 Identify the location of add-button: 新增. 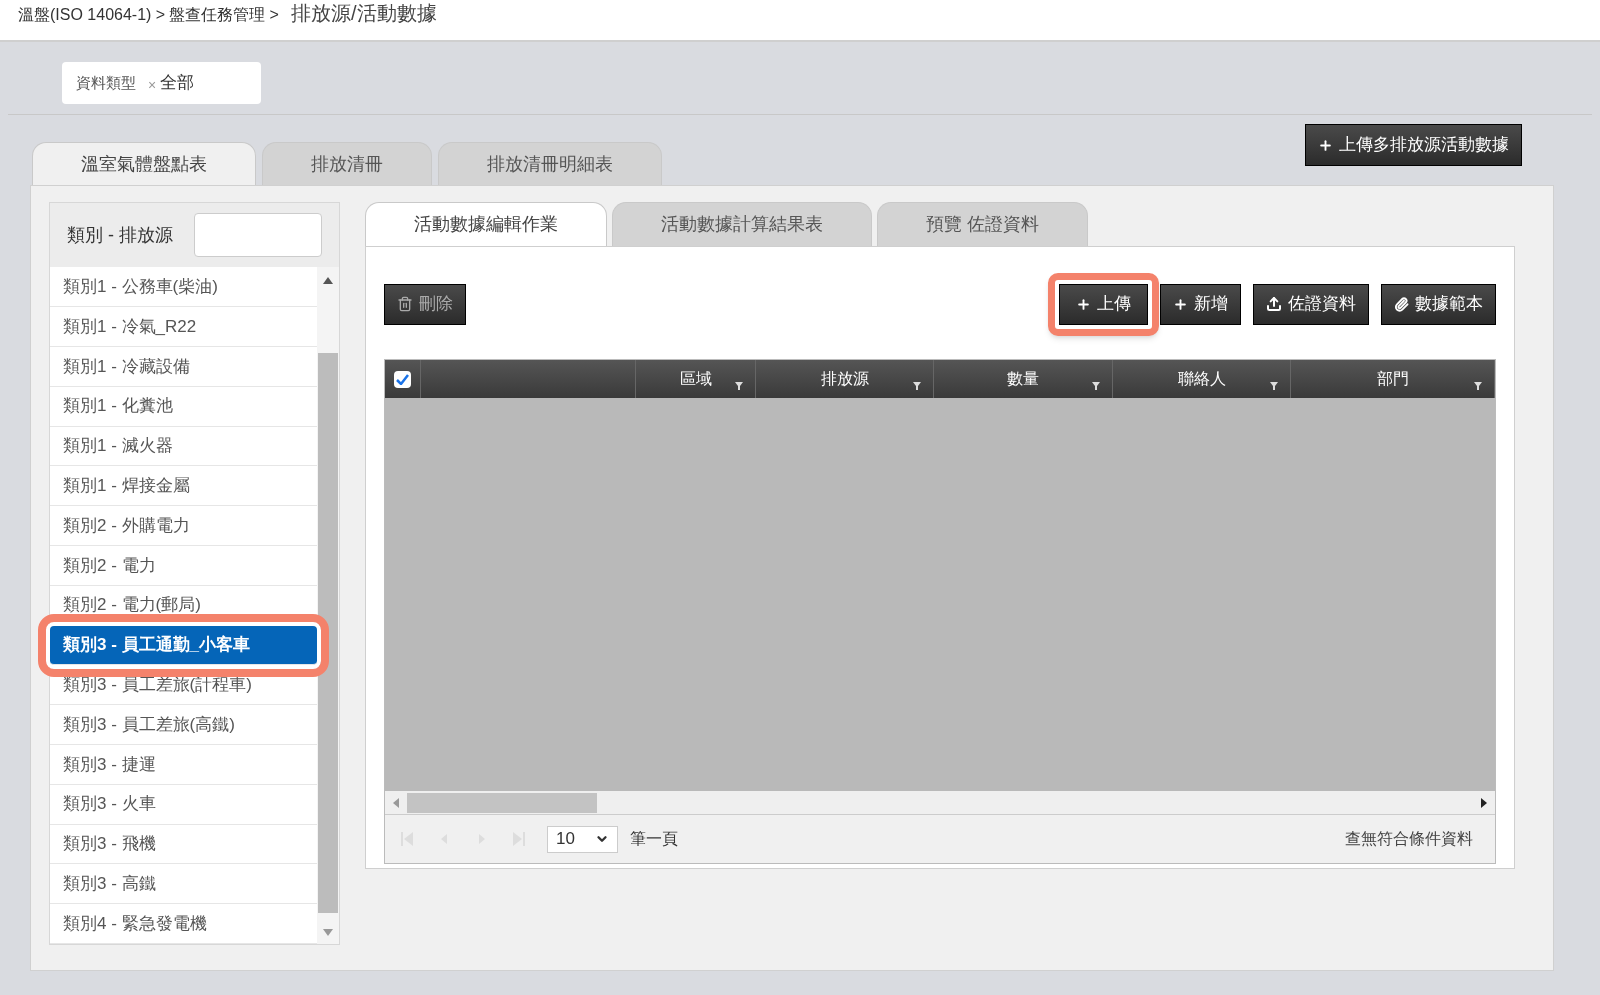
(1200, 304).